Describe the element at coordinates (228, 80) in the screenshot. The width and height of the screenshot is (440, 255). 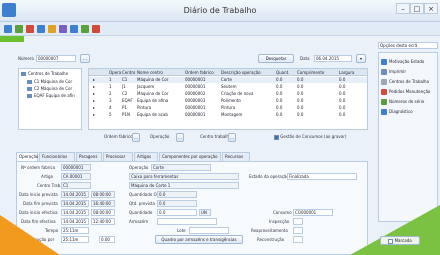
I see `table-row: ▸ 1 C1 Máquina de Cor 00000001 Corte 0.0 0.0 0.0` at that location.